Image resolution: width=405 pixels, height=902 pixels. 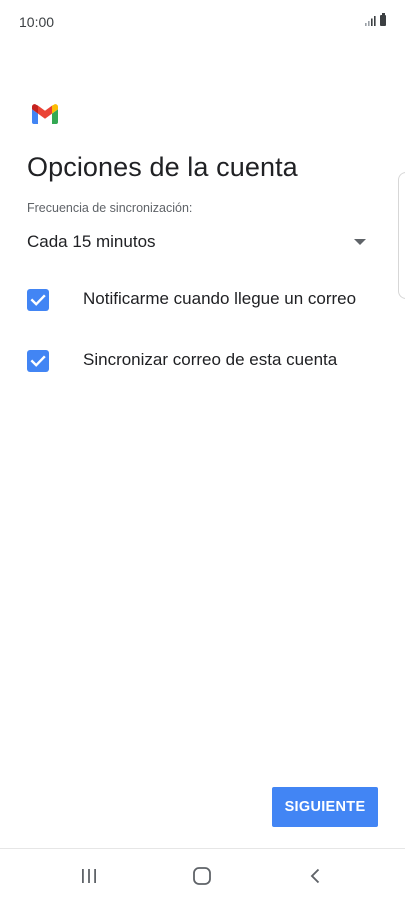 I want to click on battery-icon, so click(x=383, y=19).